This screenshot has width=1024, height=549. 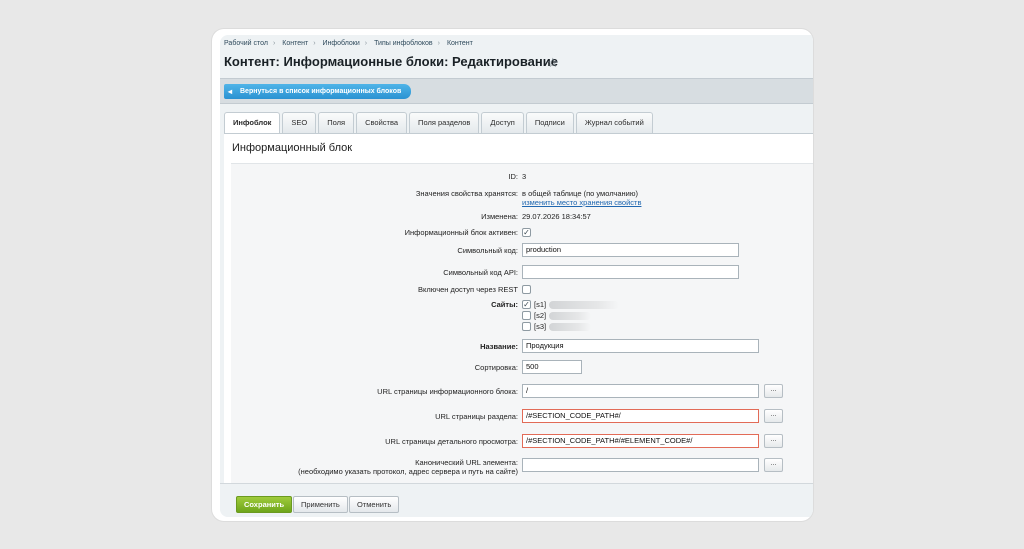 I want to click on footer-toolbar: Сохранить Применить Отменить, so click(x=516, y=500).